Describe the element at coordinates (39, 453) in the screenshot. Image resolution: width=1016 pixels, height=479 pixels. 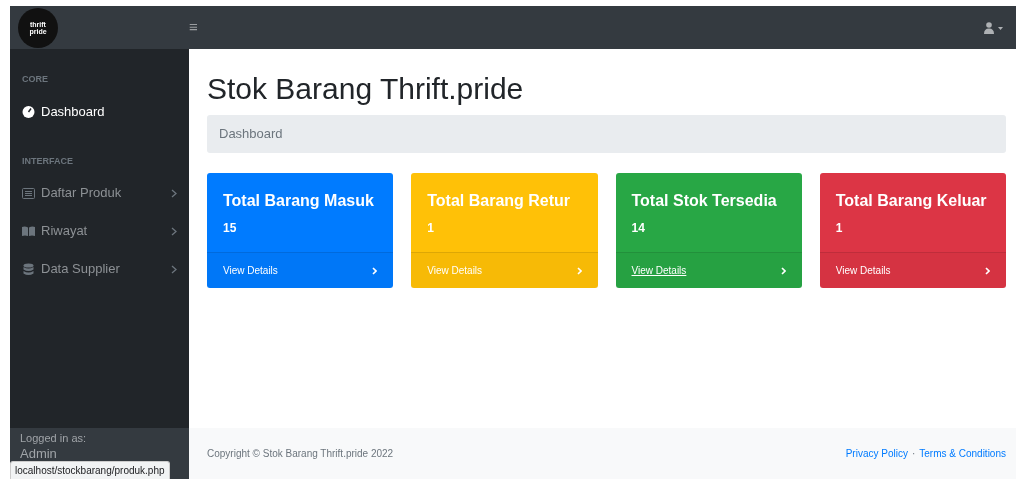
I see `user-name: Admin` at that location.